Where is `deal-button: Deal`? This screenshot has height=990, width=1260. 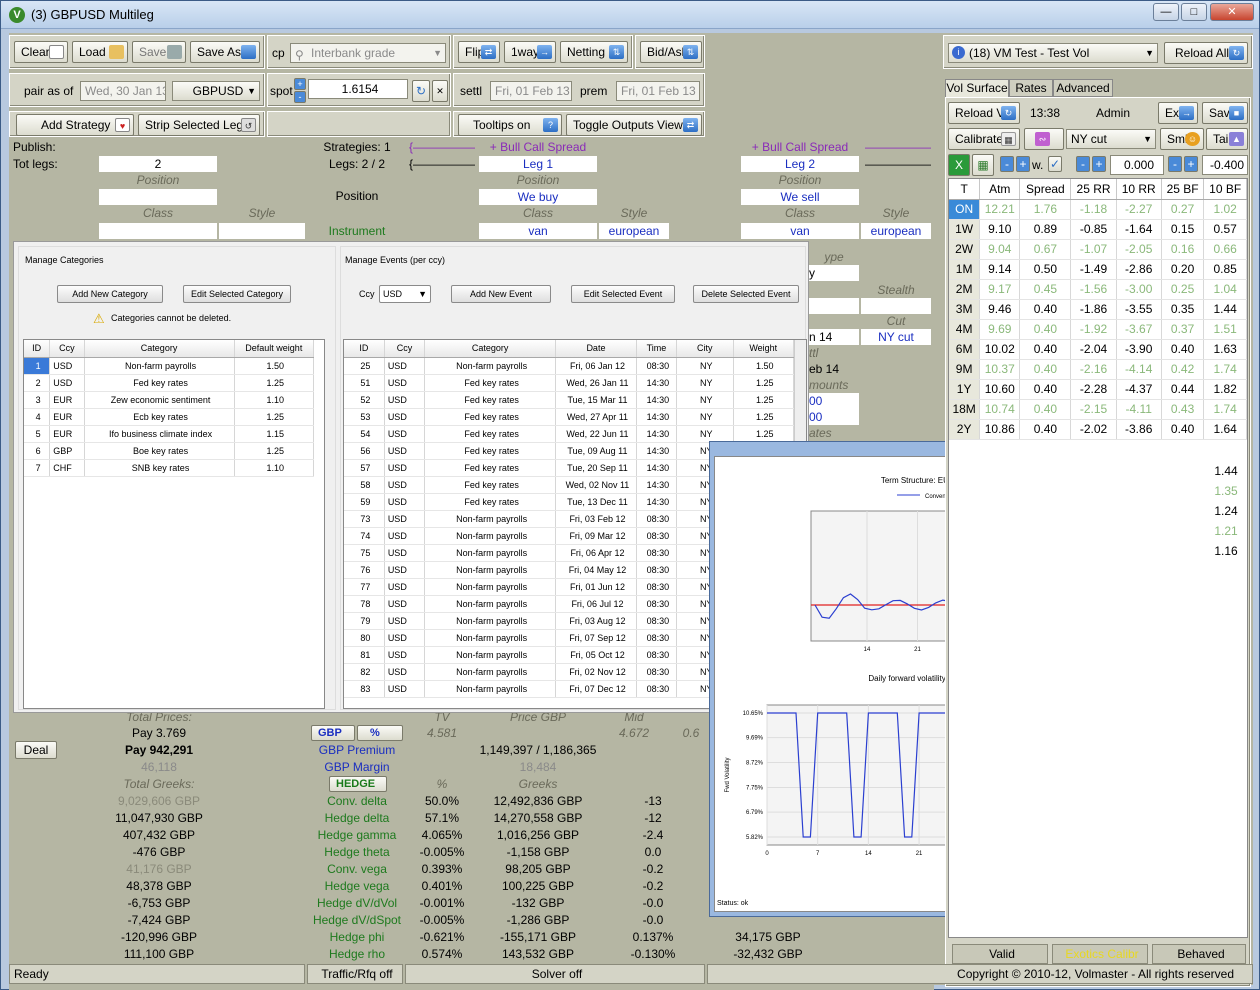
deal-button: Deal is located at coordinates (36, 750).